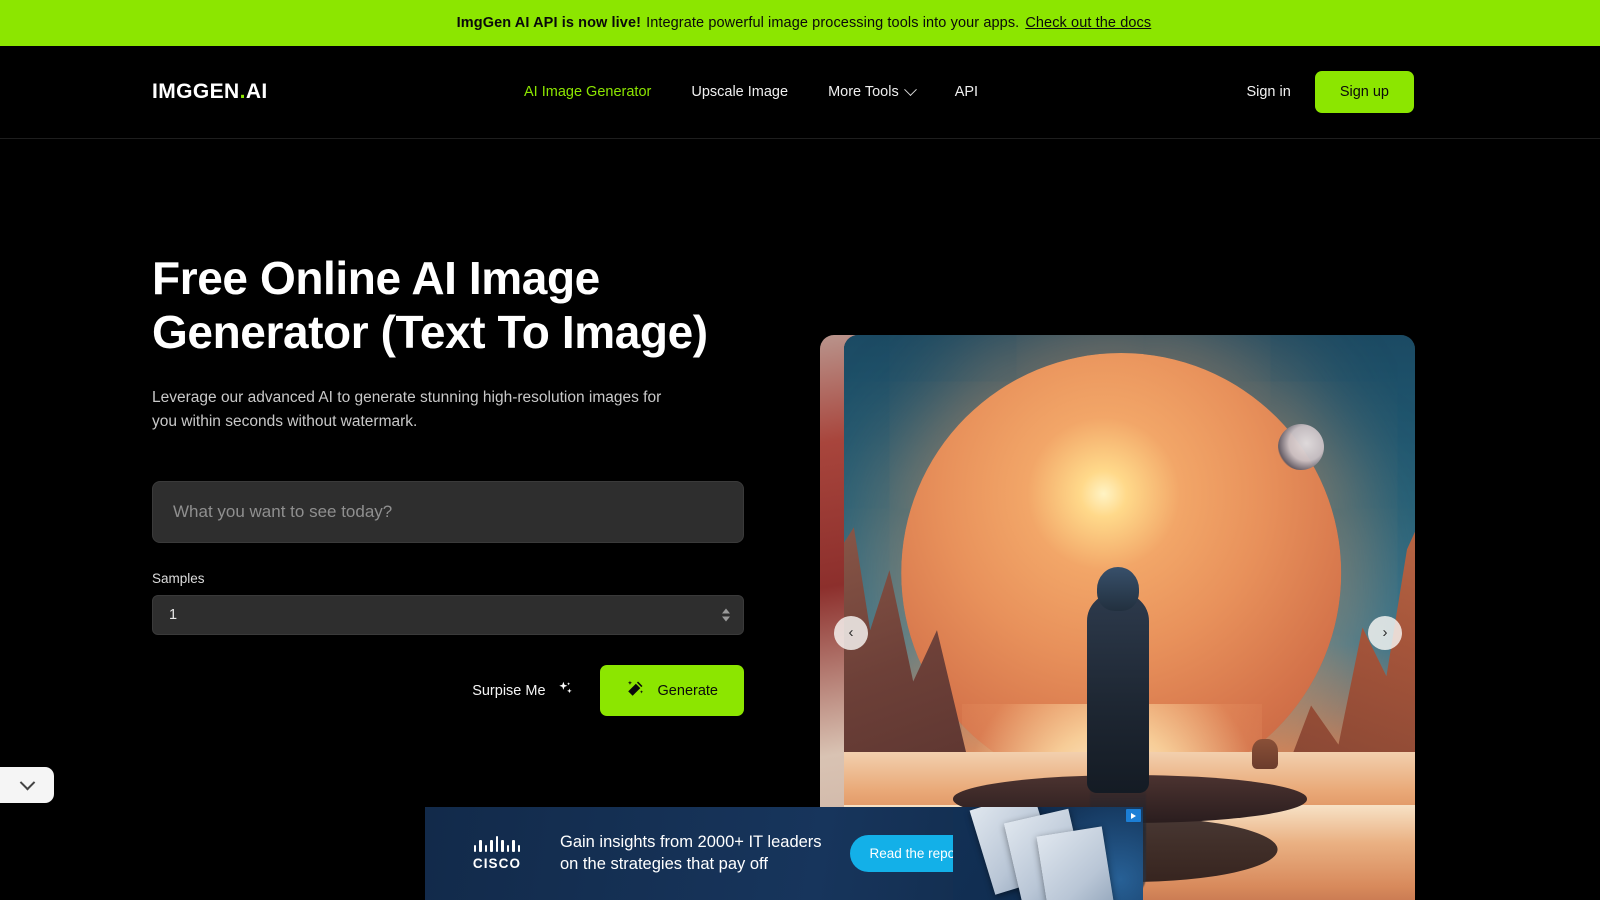  Describe the element at coordinates (691, 841) in the screenshot. I see `ad-headline-line-1: Gain insights from 2000+ IT leaders` at that location.